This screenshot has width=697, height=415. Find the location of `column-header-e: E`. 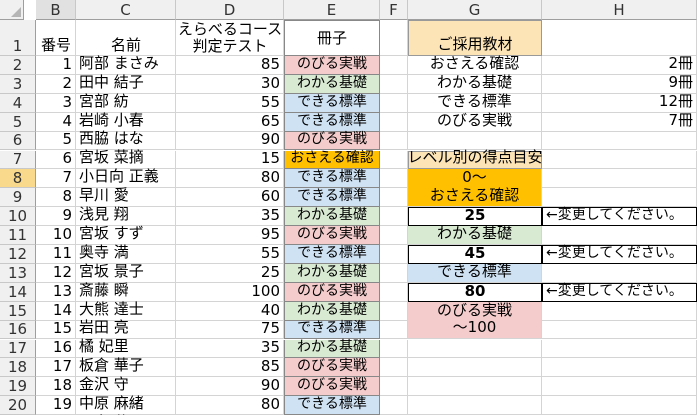

column-header-e: E is located at coordinates (332, 10).